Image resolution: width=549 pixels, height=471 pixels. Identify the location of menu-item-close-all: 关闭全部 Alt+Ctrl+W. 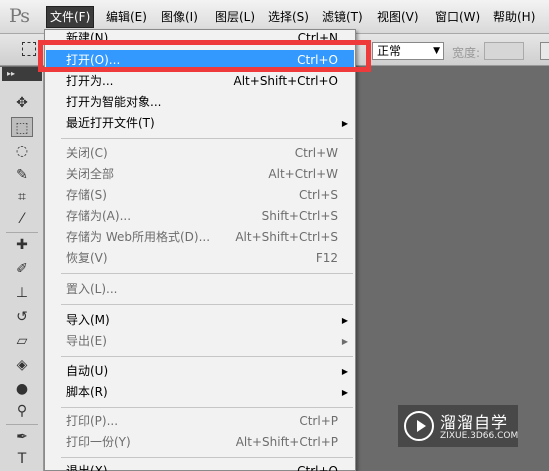
(200, 174).